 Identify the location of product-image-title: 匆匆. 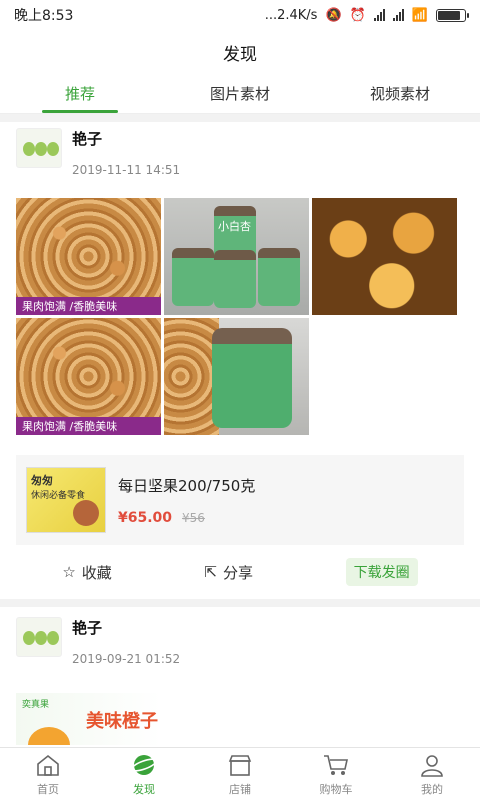
(42, 480).